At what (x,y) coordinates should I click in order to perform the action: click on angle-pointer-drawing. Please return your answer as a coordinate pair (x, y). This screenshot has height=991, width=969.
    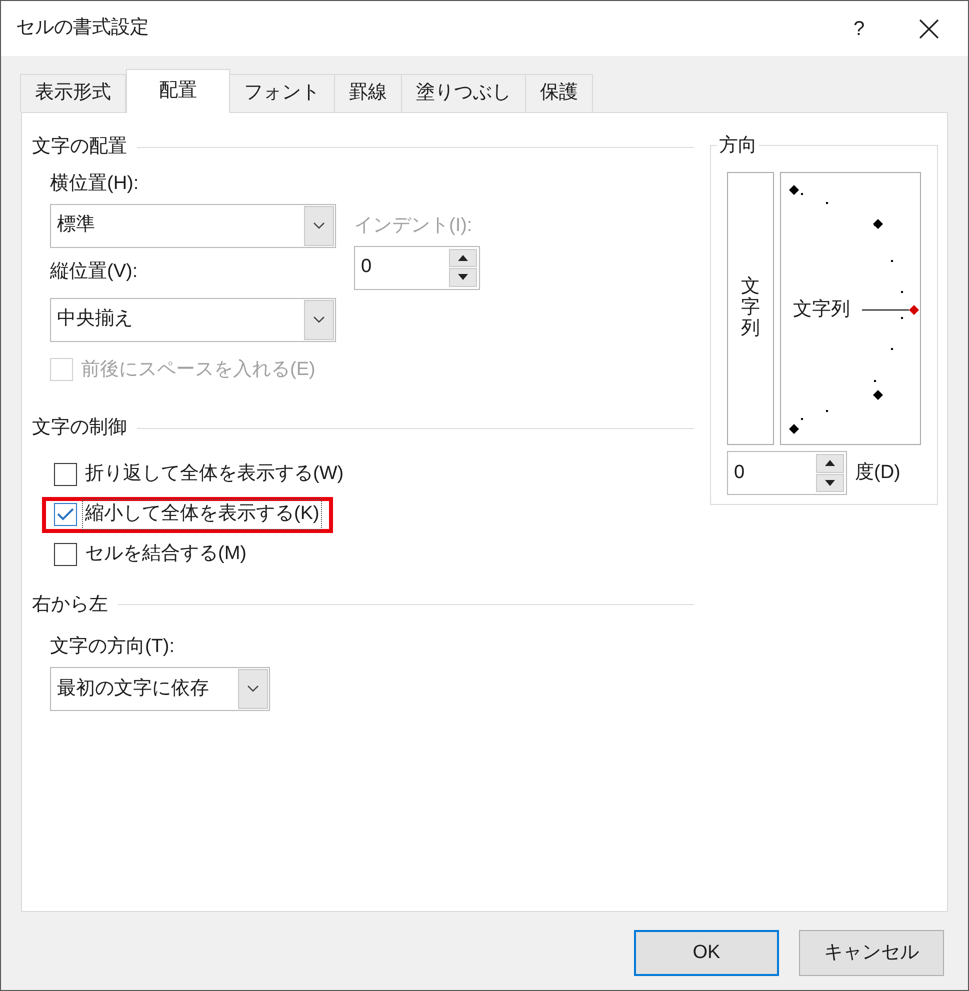
    Looking at the image, I should click on (890, 310).